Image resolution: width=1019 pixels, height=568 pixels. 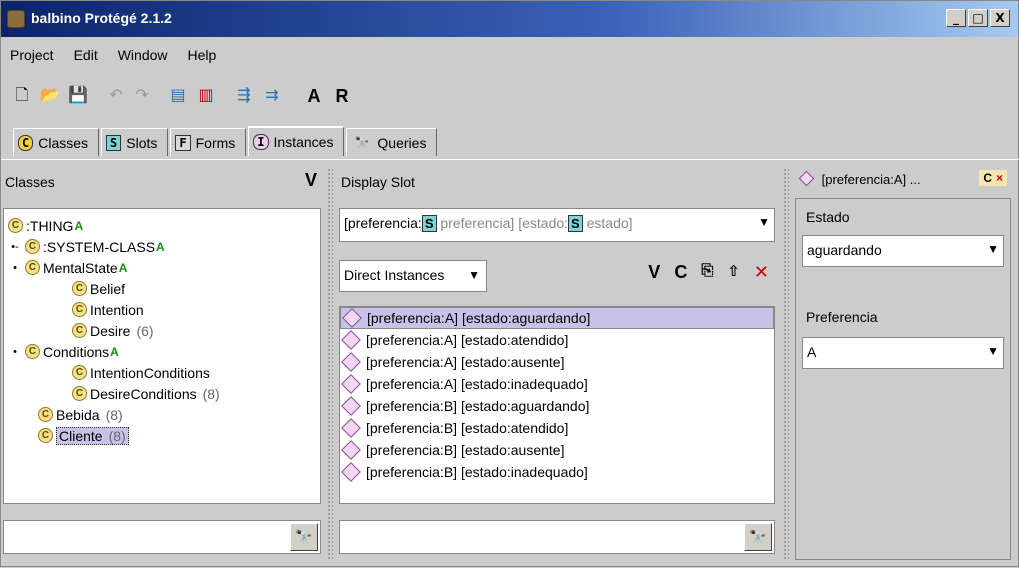 I want to click on estado-select: aguardando ▼, so click(x=903, y=251).